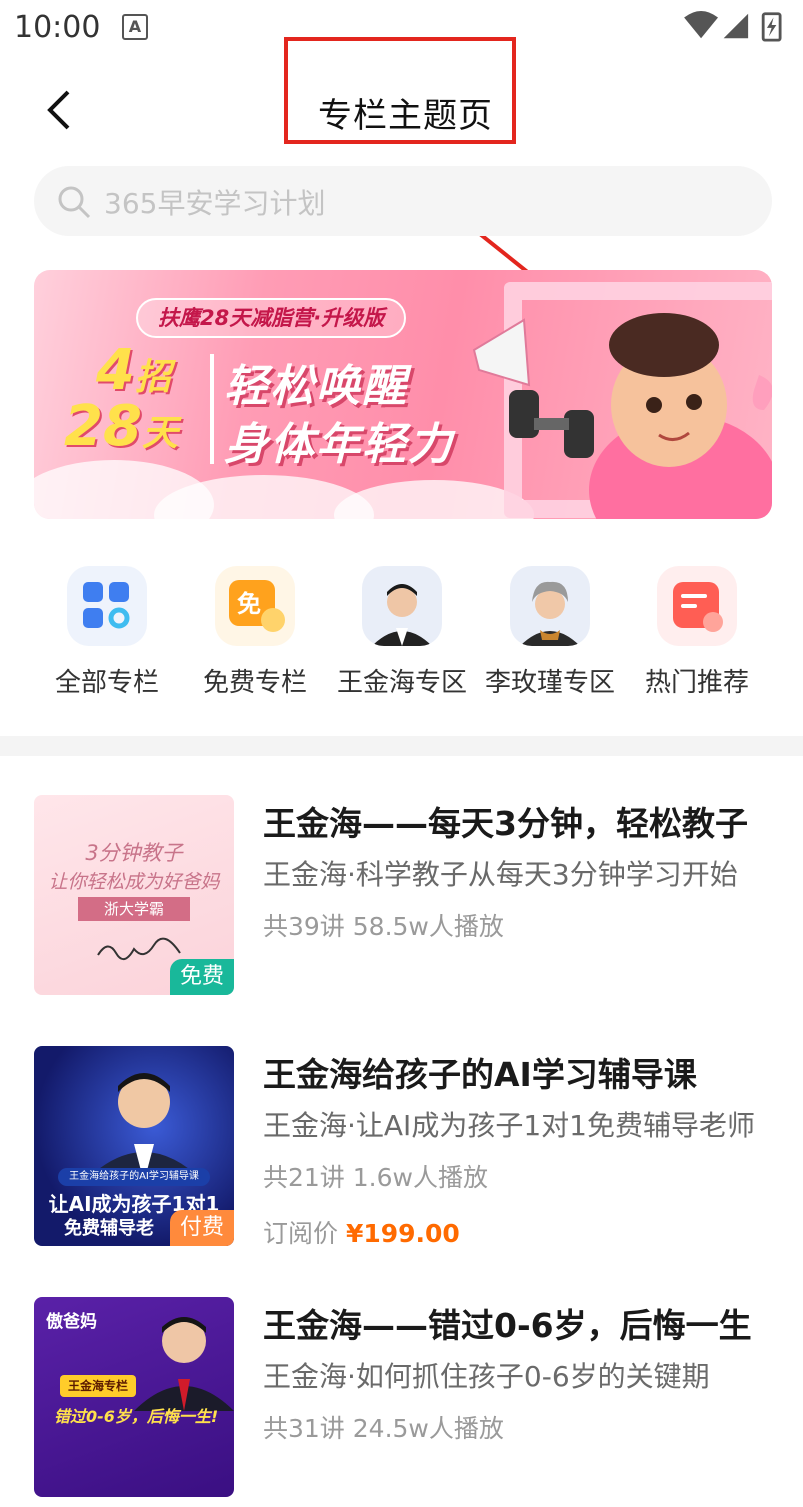 The image size is (803, 1507). Describe the element at coordinates (696, 683) in the screenshot. I see `category-label: 热门推荐` at that location.